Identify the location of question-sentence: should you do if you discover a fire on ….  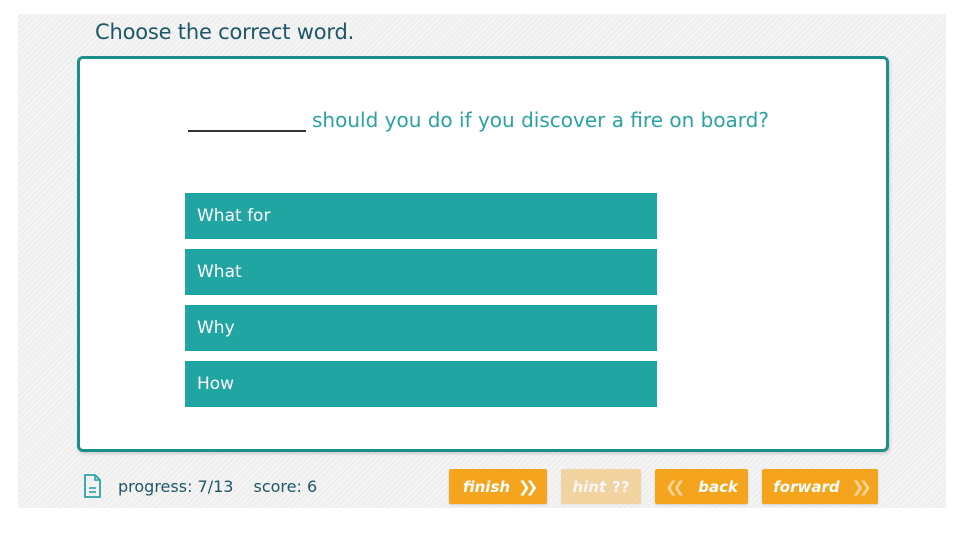
(540, 120).